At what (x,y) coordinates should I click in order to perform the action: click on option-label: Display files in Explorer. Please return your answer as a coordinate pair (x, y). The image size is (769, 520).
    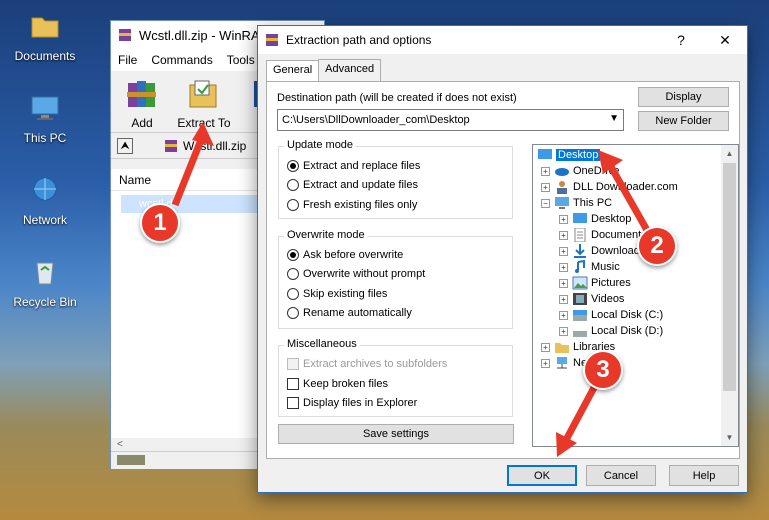
    Looking at the image, I should click on (360, 403).